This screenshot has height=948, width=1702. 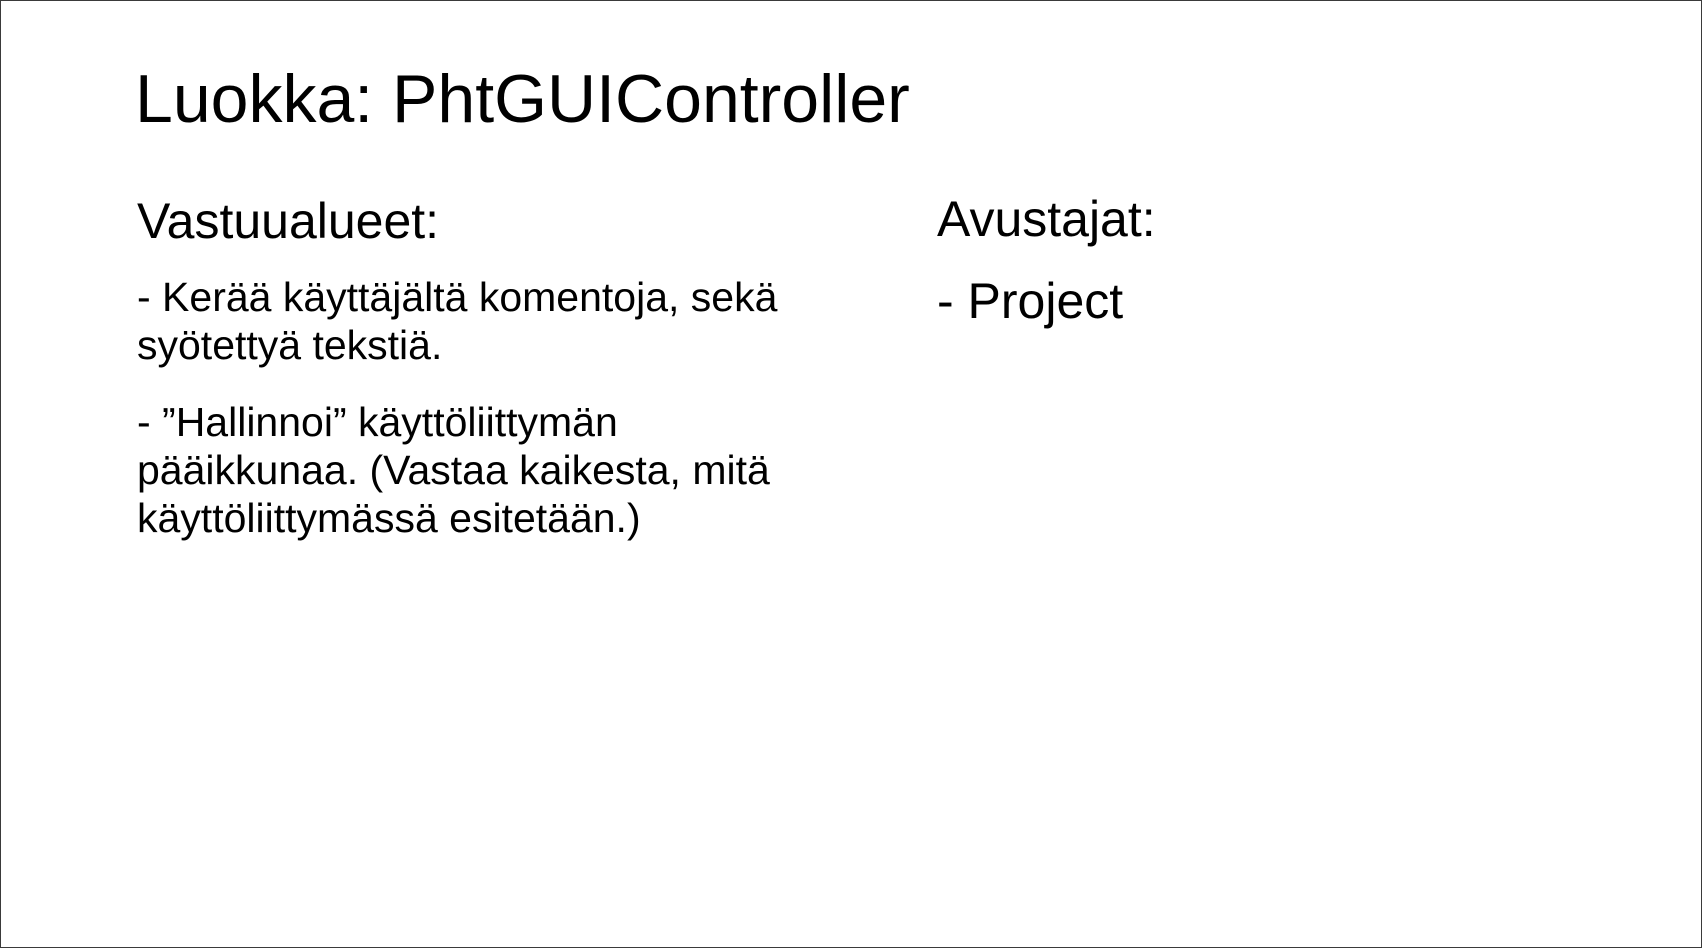 What do you see at coordinates (1046, 219) in the screenshot?
I see `collaborators-heading: Avustajat:` at bounding box center [1046, 219].